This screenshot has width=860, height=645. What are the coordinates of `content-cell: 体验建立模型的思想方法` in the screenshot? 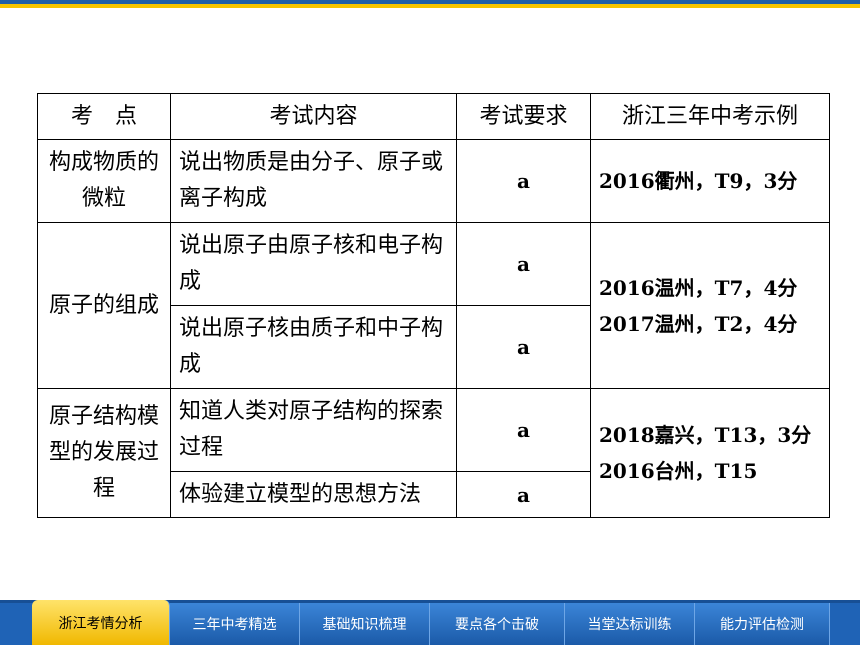 It's located at (313, 494).